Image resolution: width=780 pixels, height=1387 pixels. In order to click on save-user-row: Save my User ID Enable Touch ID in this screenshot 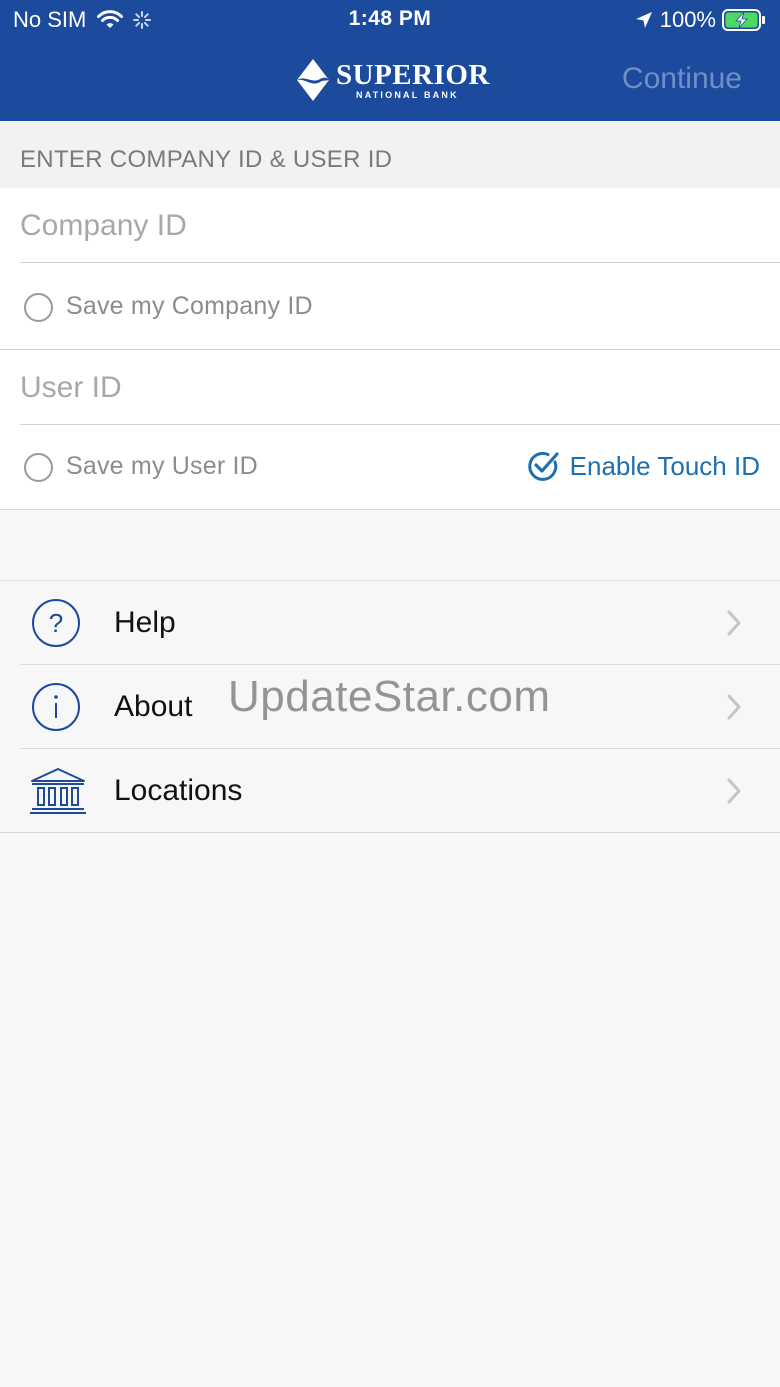, I will do `click(390, 466)`.